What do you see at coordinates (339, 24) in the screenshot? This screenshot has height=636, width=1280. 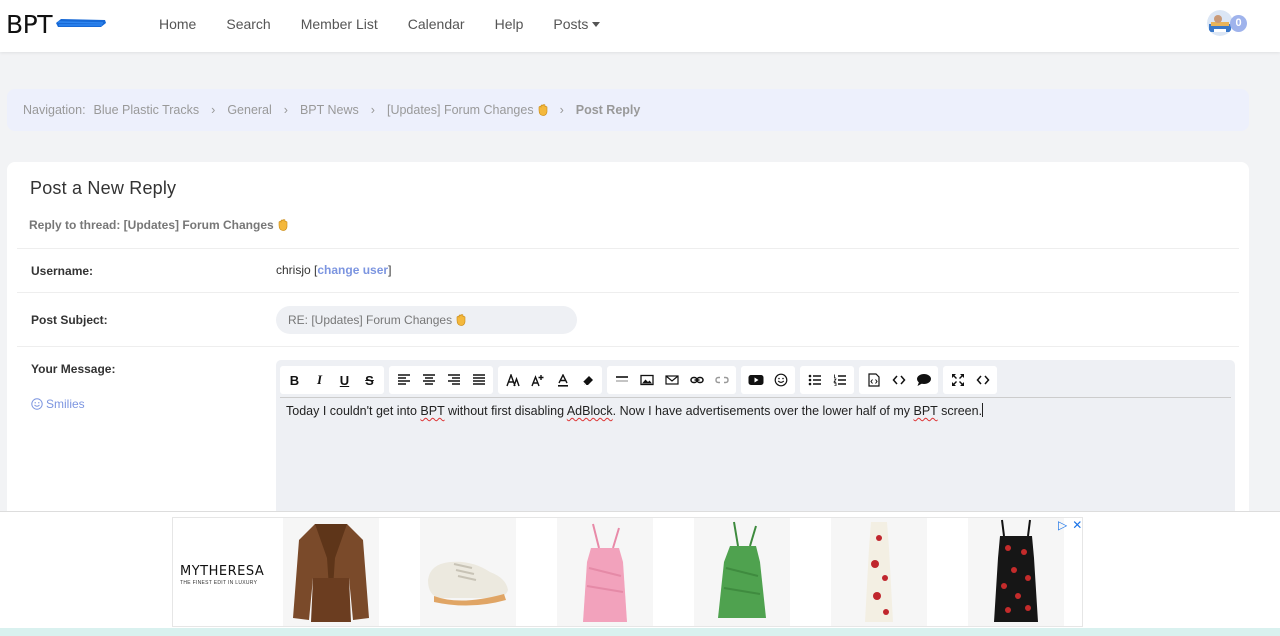 I see `nav-member-list: Member List` at bounding box center [339, 24].